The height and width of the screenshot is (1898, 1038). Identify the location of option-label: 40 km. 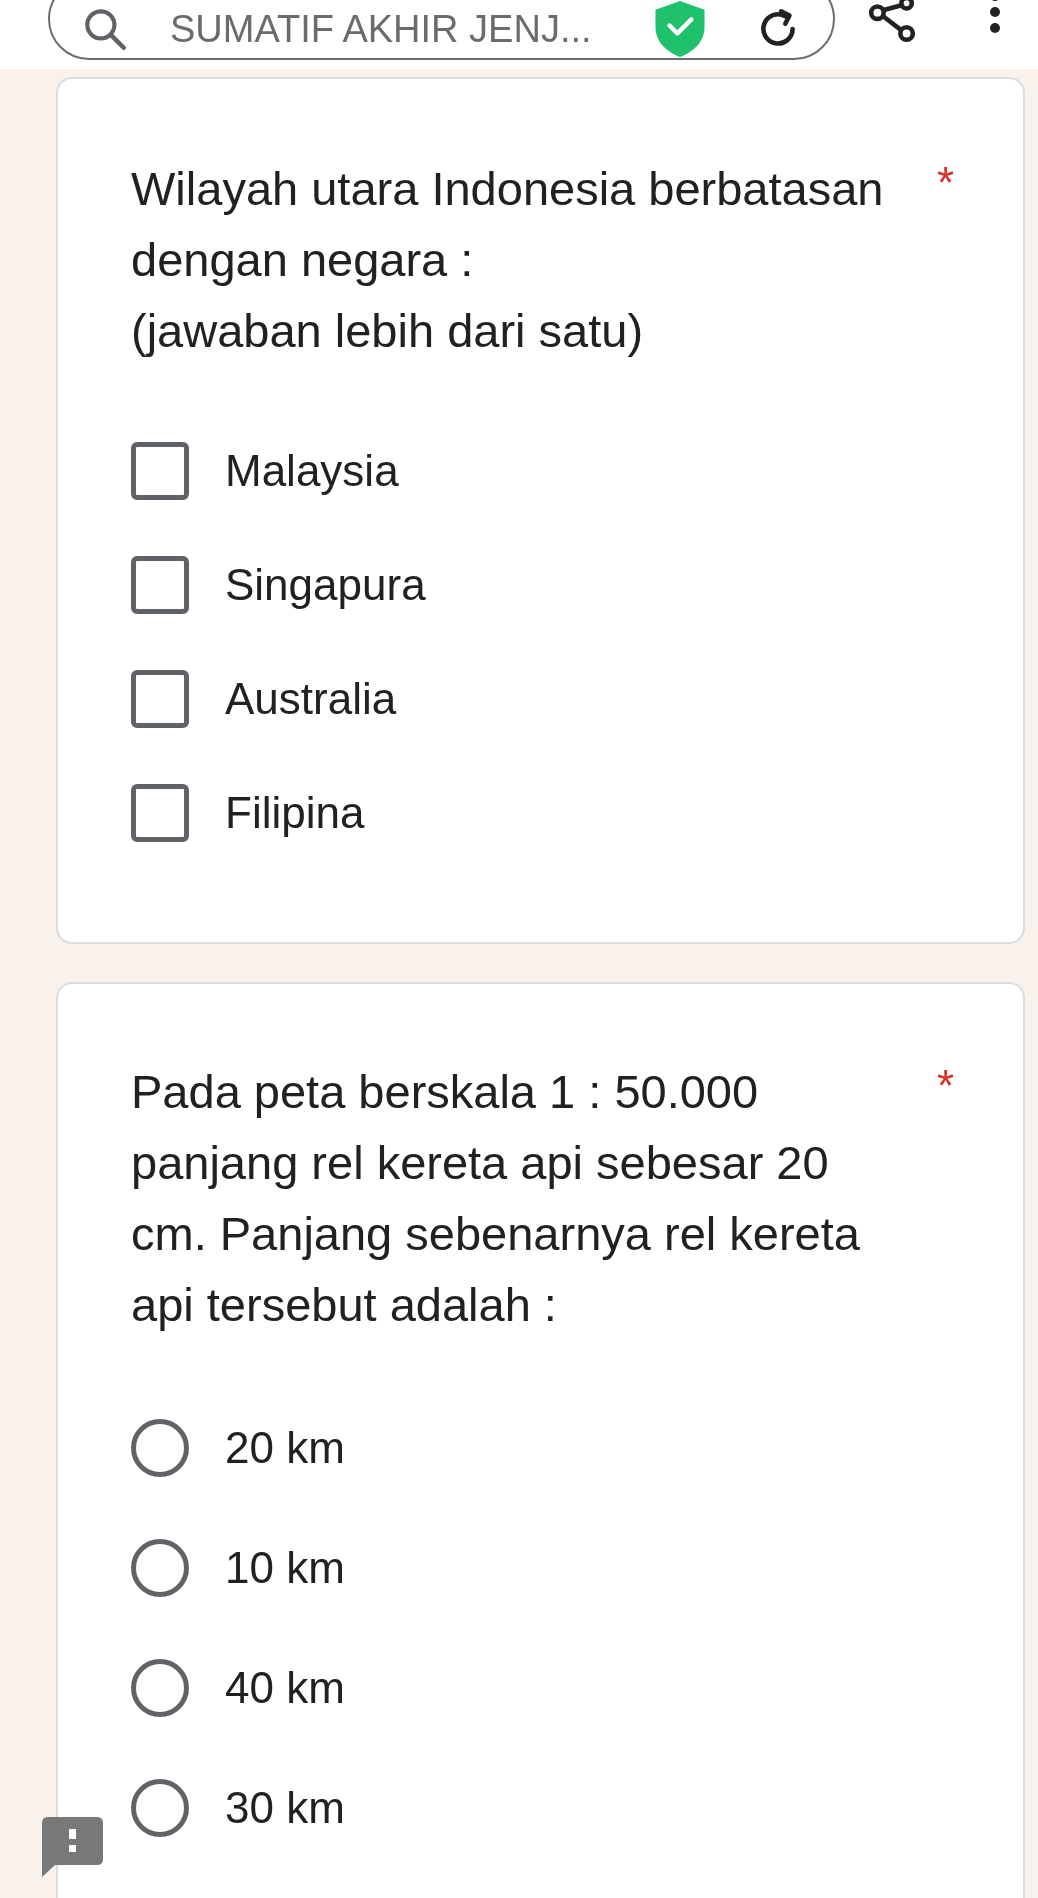
(285, 1688).